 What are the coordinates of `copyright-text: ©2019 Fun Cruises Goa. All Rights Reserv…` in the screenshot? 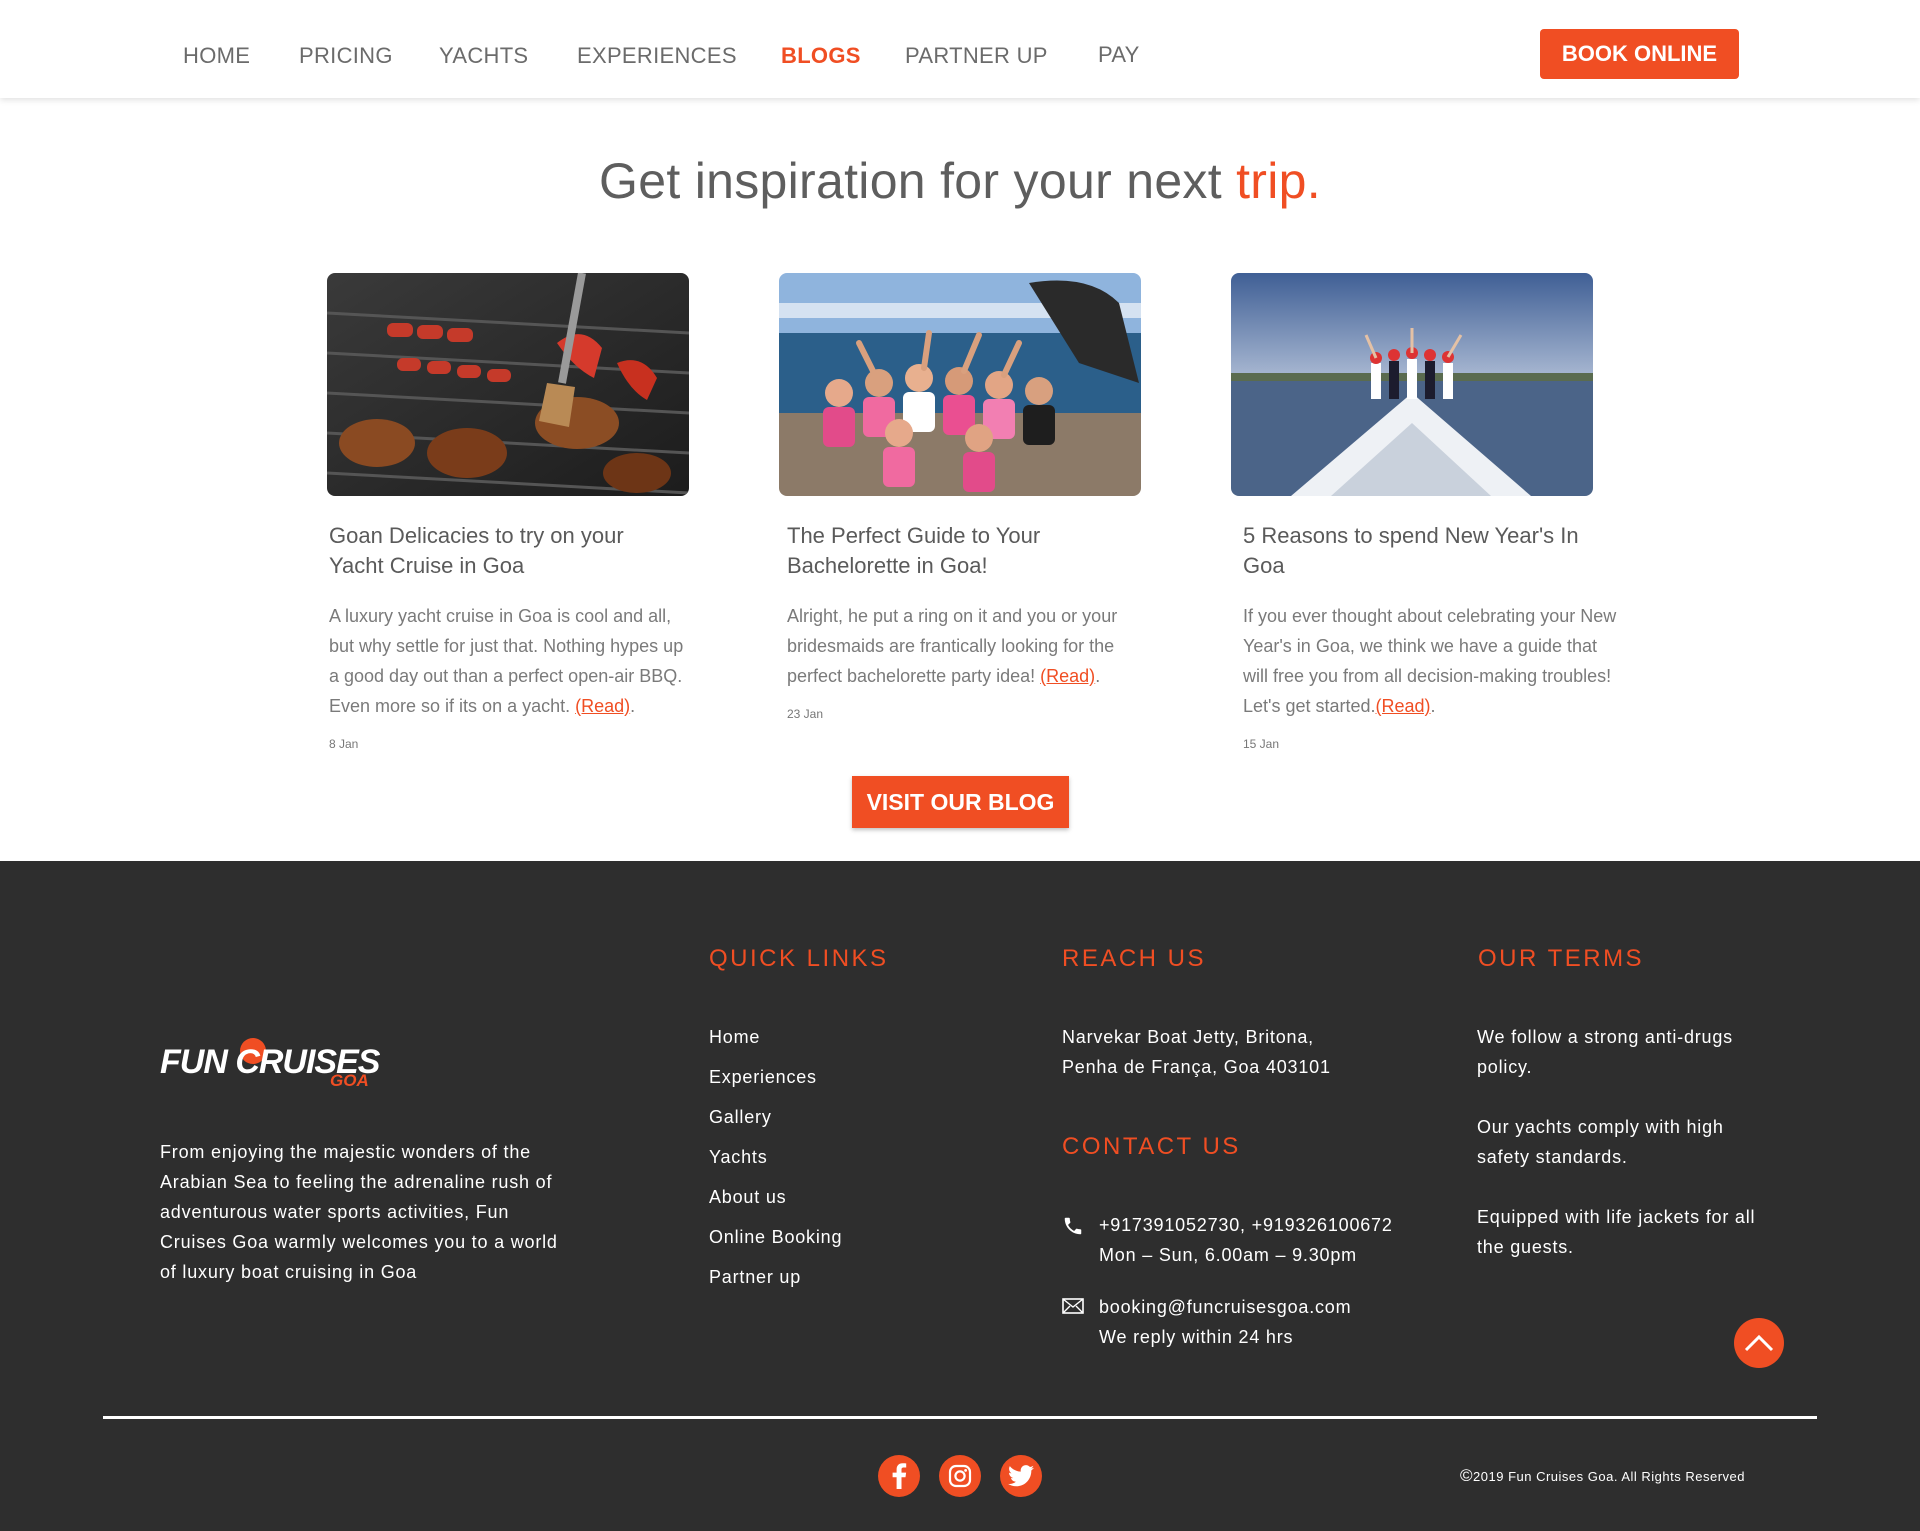 It's located at (1602, 1476).